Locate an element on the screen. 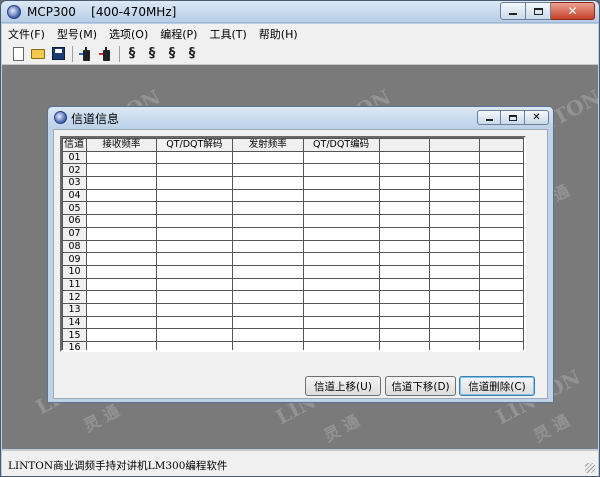  minimize-button is located at coordinates (513, 11).